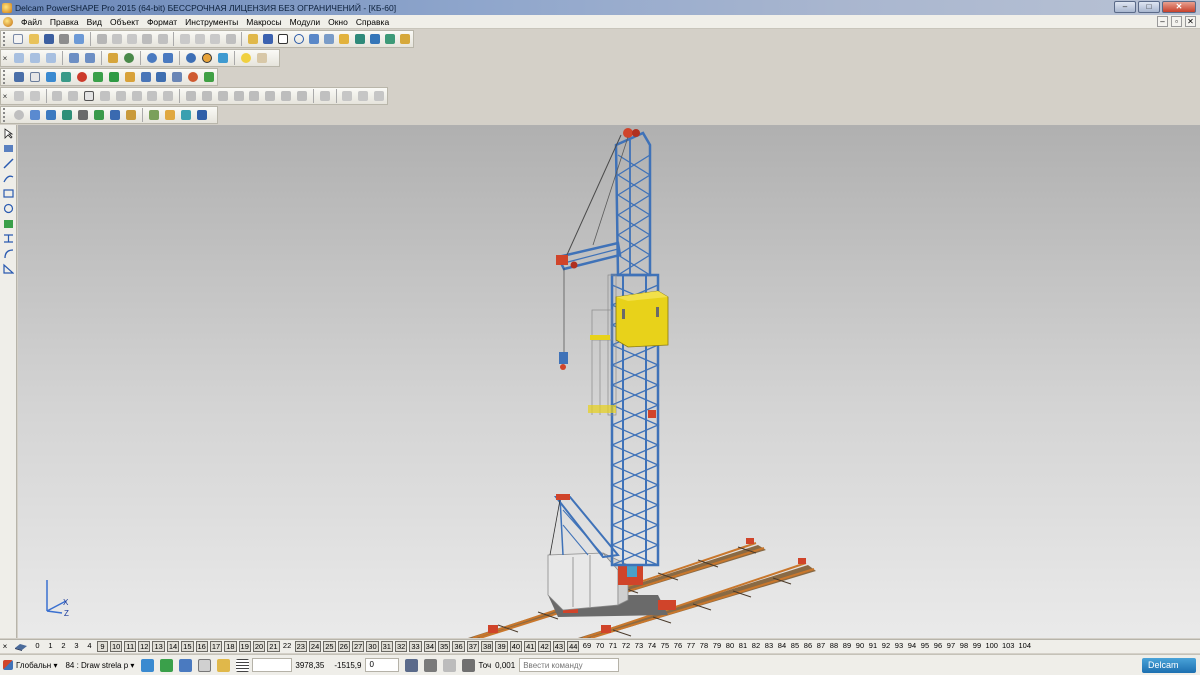 This screenshot has height=675, width=1200. I want to click on list-icon, so click(19, 77).